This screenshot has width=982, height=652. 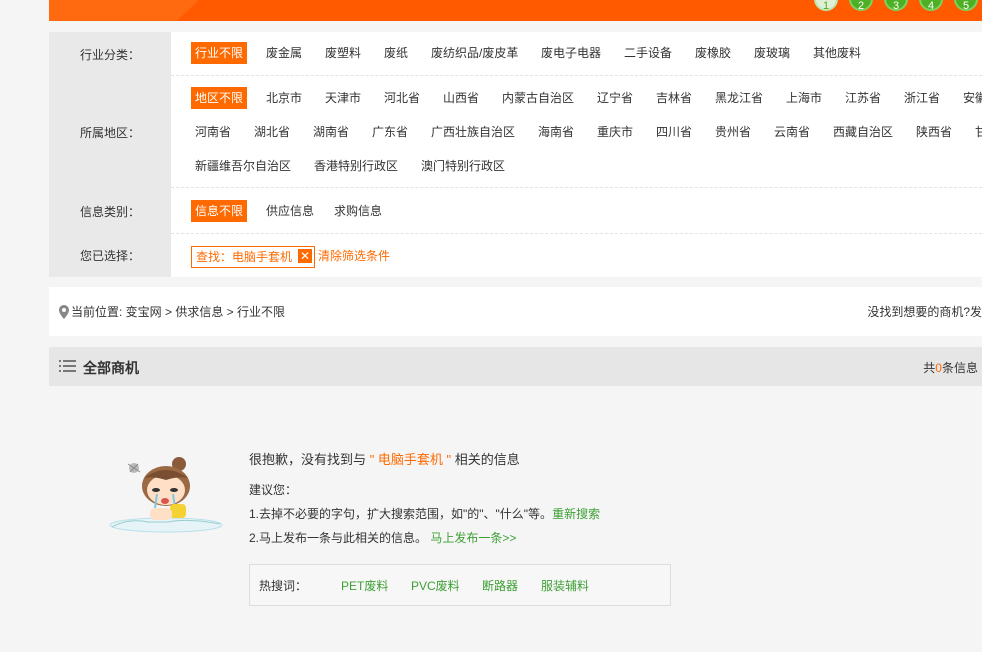 I want to click on suggestion-2-text: 2.马上发布一条与此相关的信息。, so click(x=338, y=538).